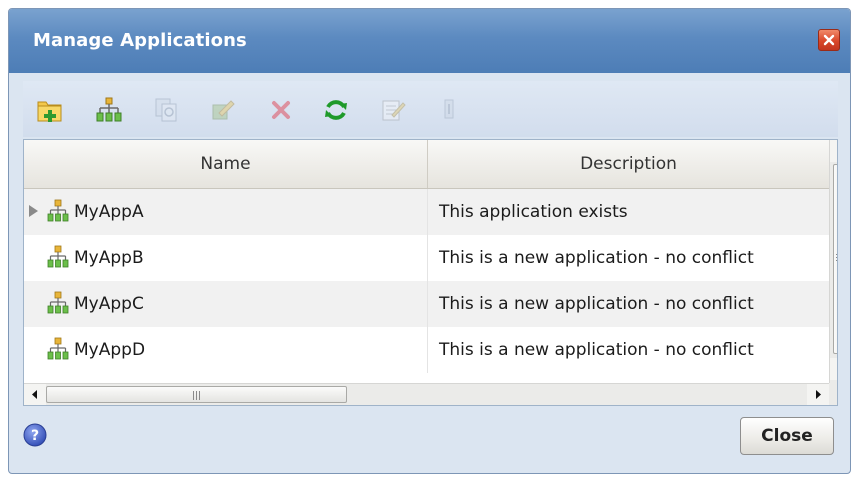  What do you see at coordinates (33, 211) in the screenshot?
I see `expand-arrow-icon` at bounding box center [33, 211].